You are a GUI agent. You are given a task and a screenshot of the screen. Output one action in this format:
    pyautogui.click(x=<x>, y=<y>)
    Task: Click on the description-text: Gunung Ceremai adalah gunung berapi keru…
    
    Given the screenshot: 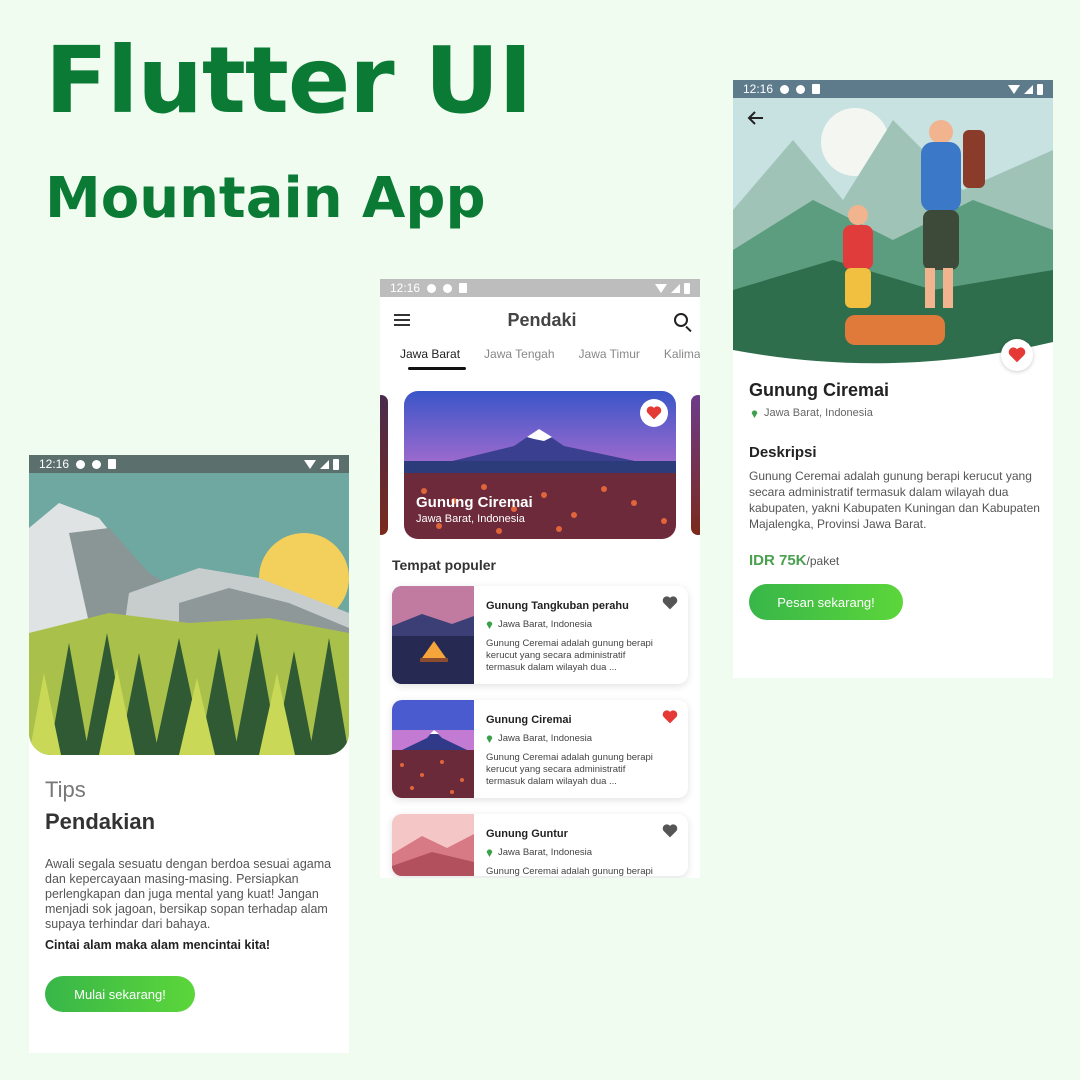 What is the action you would take?
    pyautogui.click(x=894, y=500)
    